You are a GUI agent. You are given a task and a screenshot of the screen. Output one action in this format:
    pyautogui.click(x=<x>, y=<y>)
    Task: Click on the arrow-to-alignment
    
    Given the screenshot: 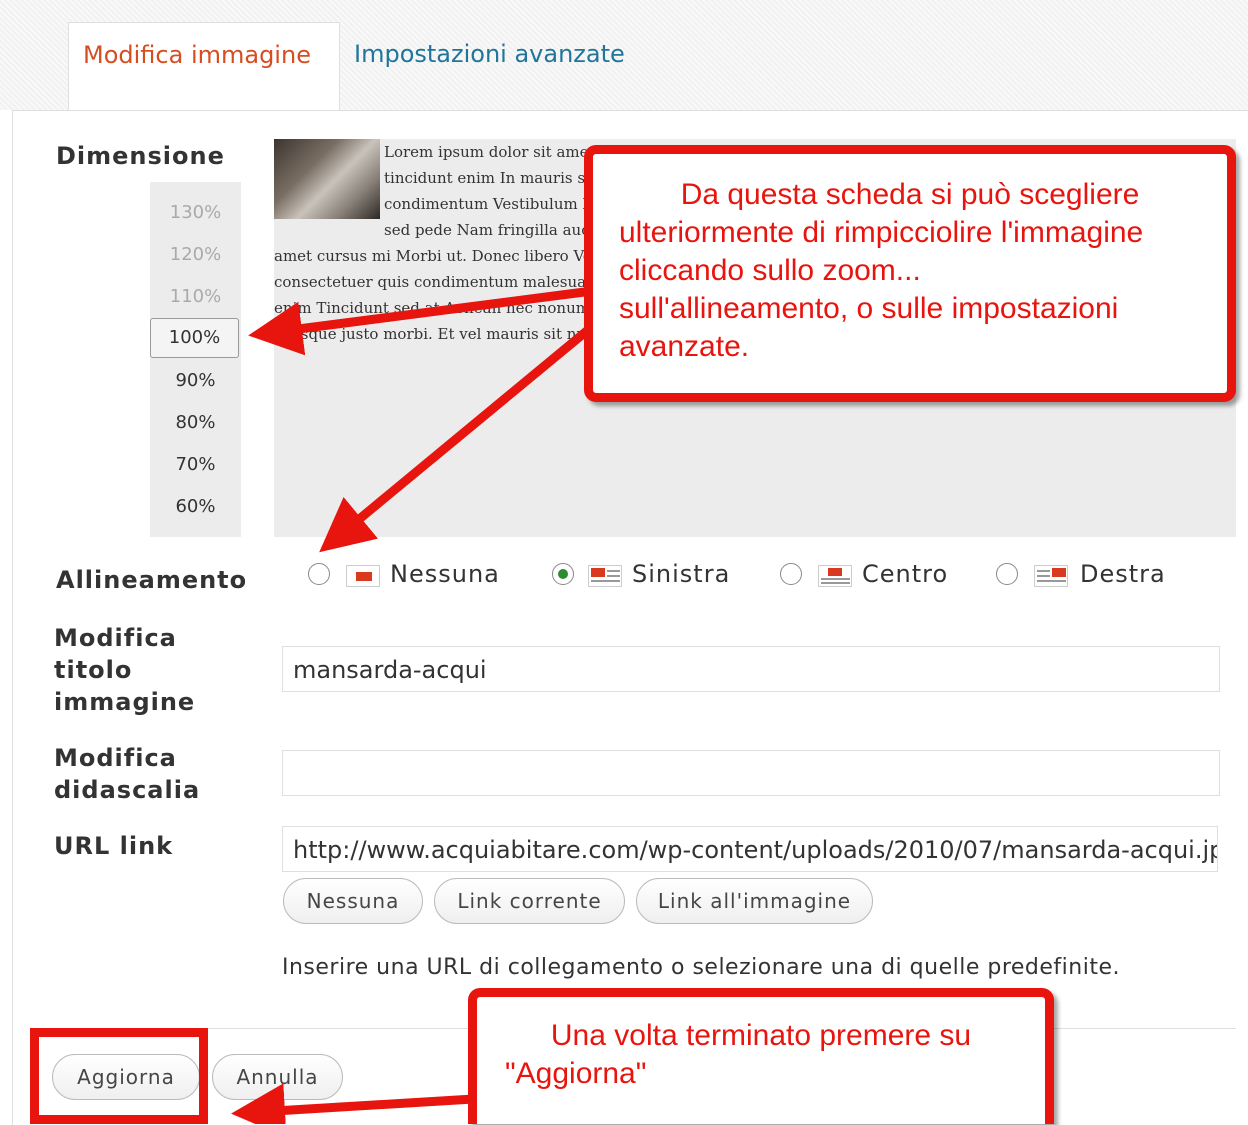 What is the action you would take?
    pyautogui.click(x=462, y=434)
    